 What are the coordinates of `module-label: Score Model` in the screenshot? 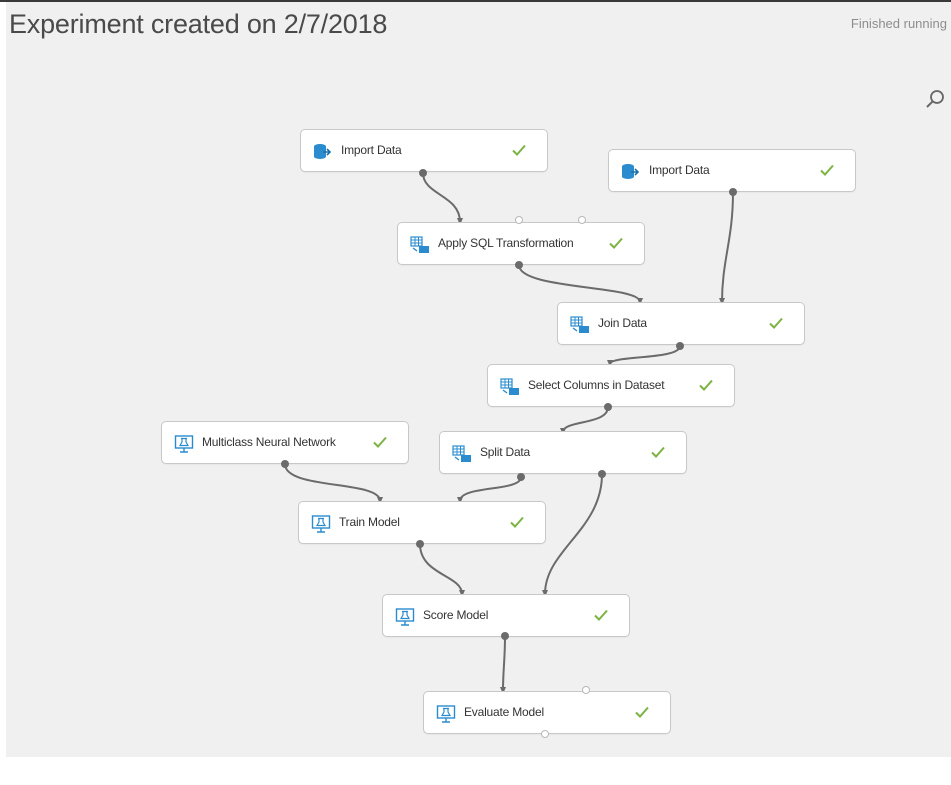 It's located at (456, 615).